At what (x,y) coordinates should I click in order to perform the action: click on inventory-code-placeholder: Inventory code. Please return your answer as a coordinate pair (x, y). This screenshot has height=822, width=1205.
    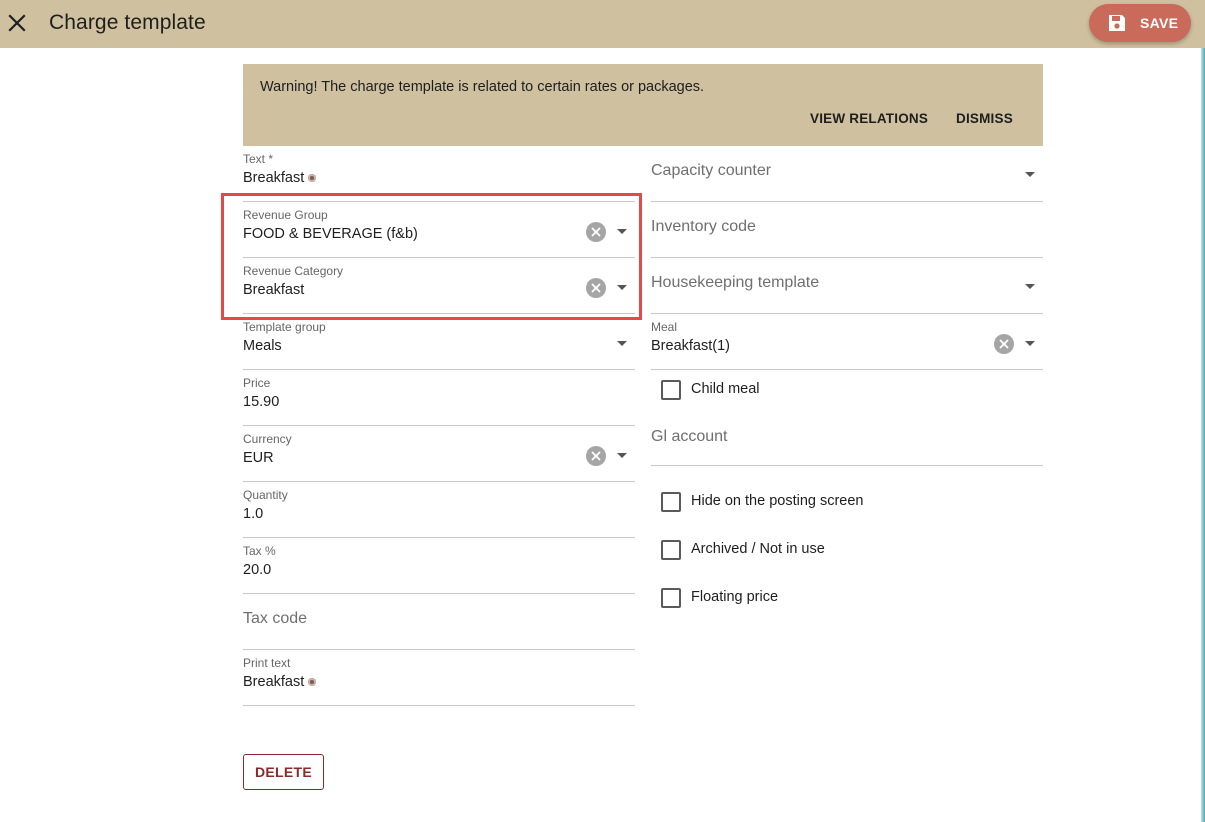
    Looking at the image, I should click on (703, 226).